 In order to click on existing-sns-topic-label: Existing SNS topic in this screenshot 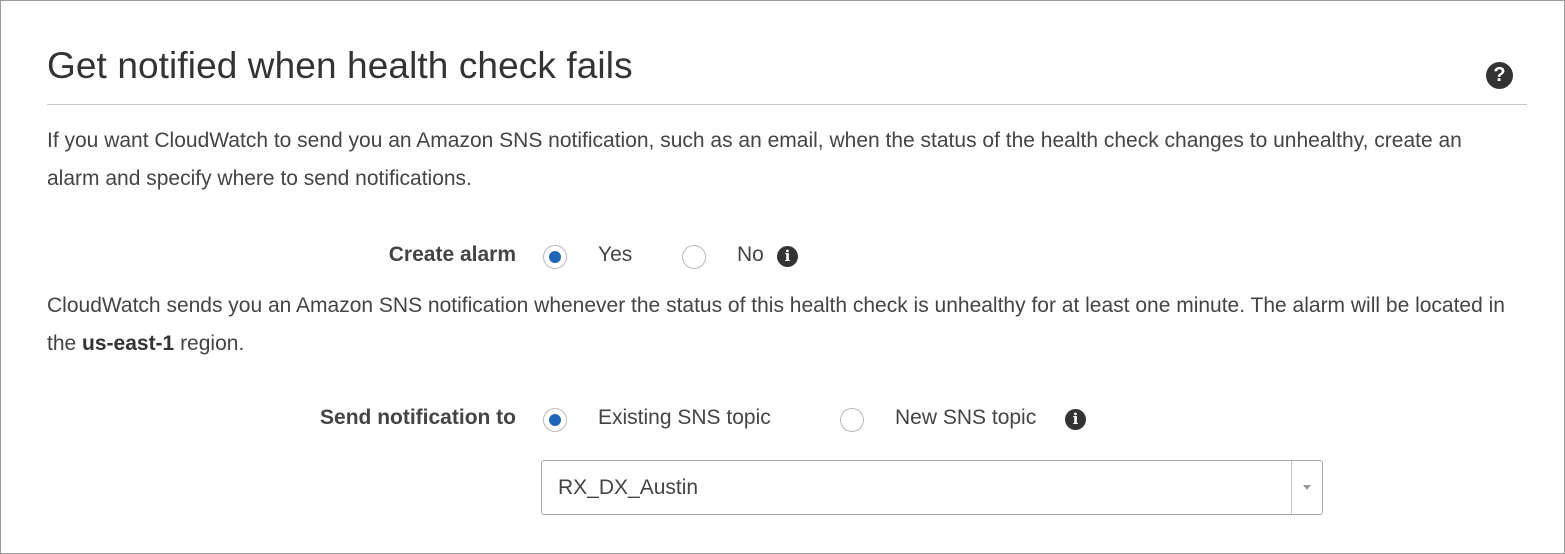, I will do `click(684, 418)`.